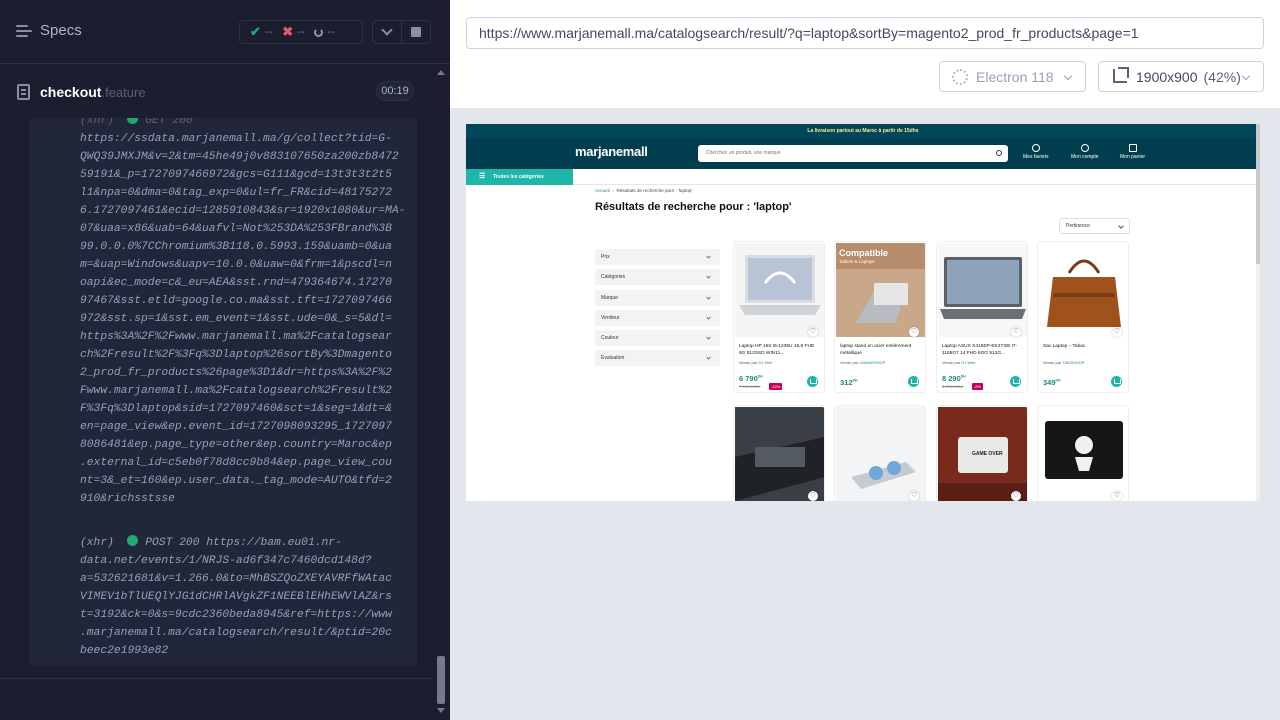 Image resolution: width=1280 pixels, height=720 pixels. I want to click on favorites-link: Mes favoris, so click(1036, 152).